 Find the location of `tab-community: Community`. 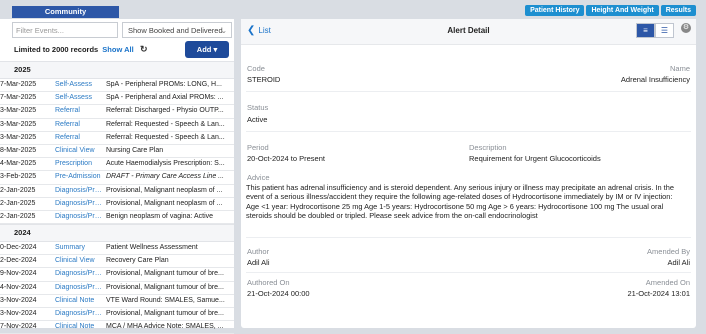

tab-community: Community is located at coordinates (65, 12).